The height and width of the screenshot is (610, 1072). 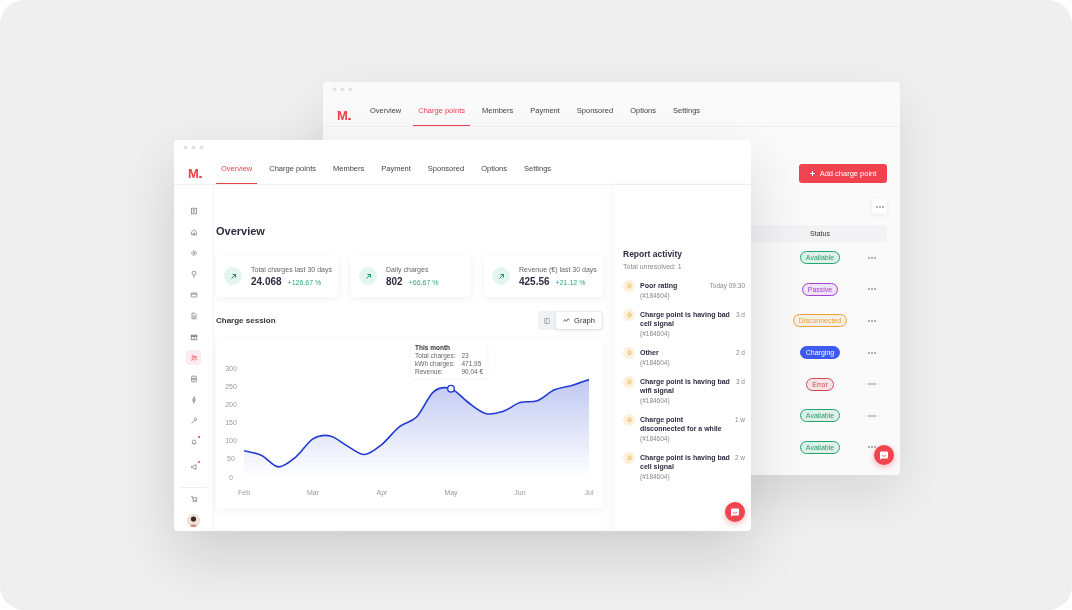 What do you see at coordinates (193, 378) in the screenshot?
I see `tablet-icon` at bounding box center [193, 378].